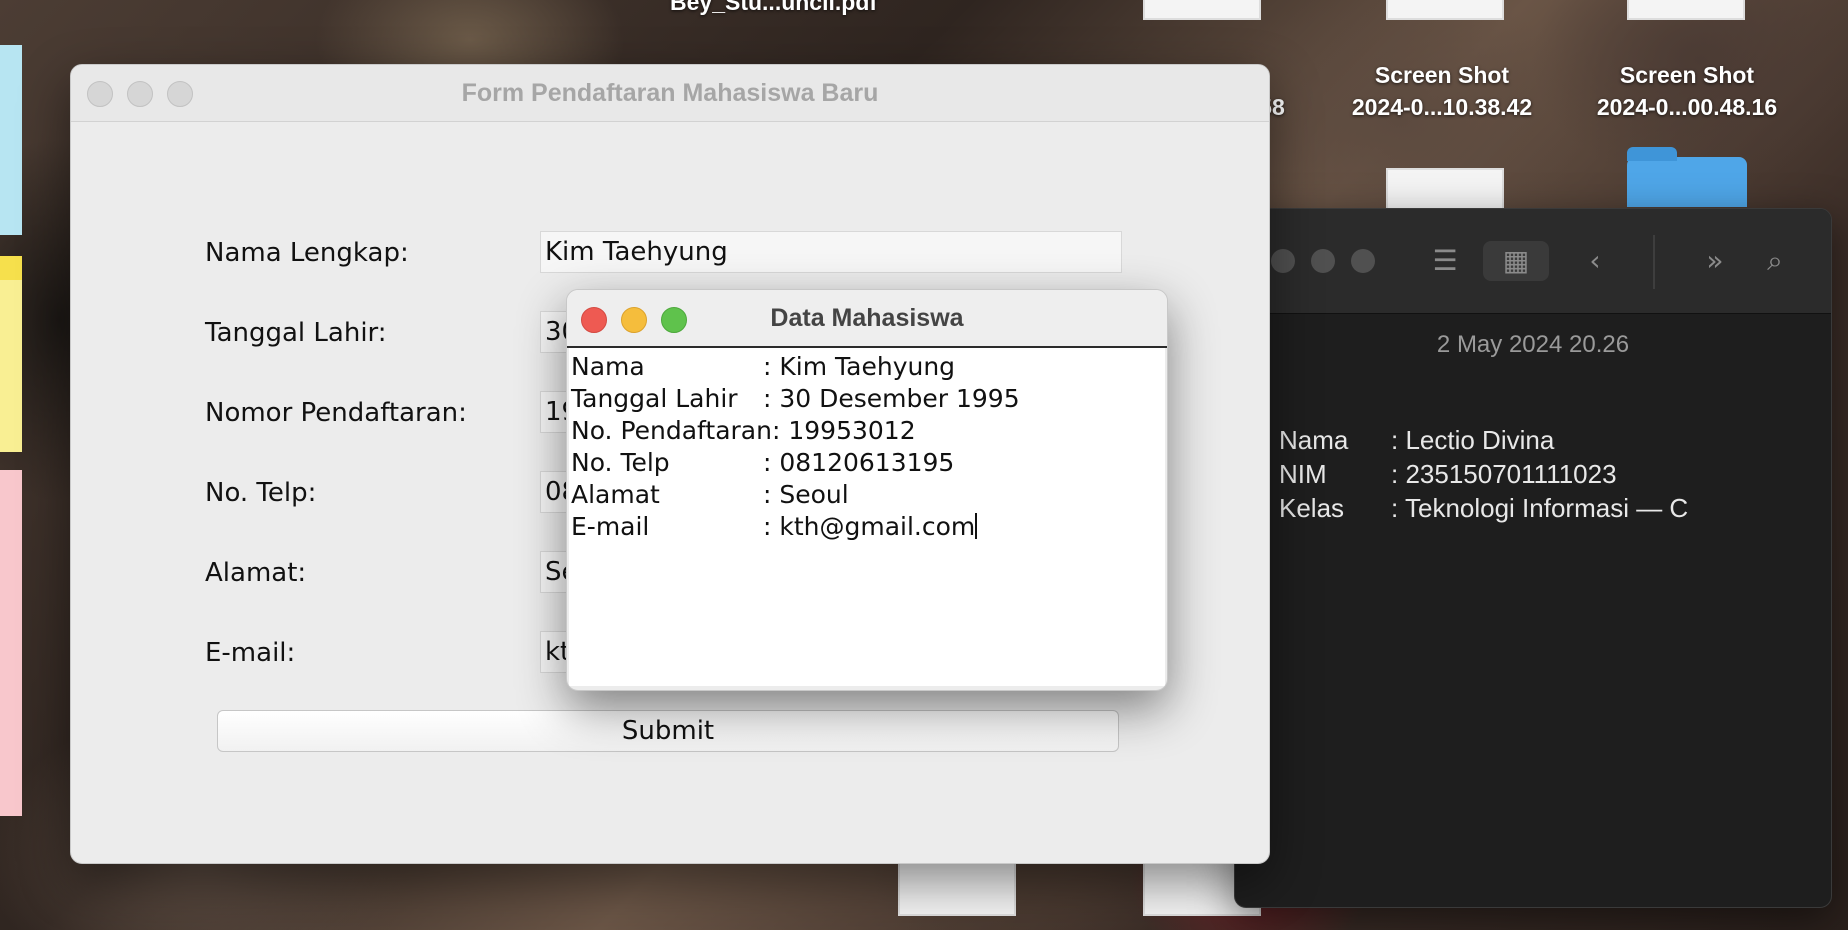 This screenshot has height=930, width=1848. Describe the element at coordinates (620, 462) in the screenshot. I see `data-row-key: No. Telp` at that location.